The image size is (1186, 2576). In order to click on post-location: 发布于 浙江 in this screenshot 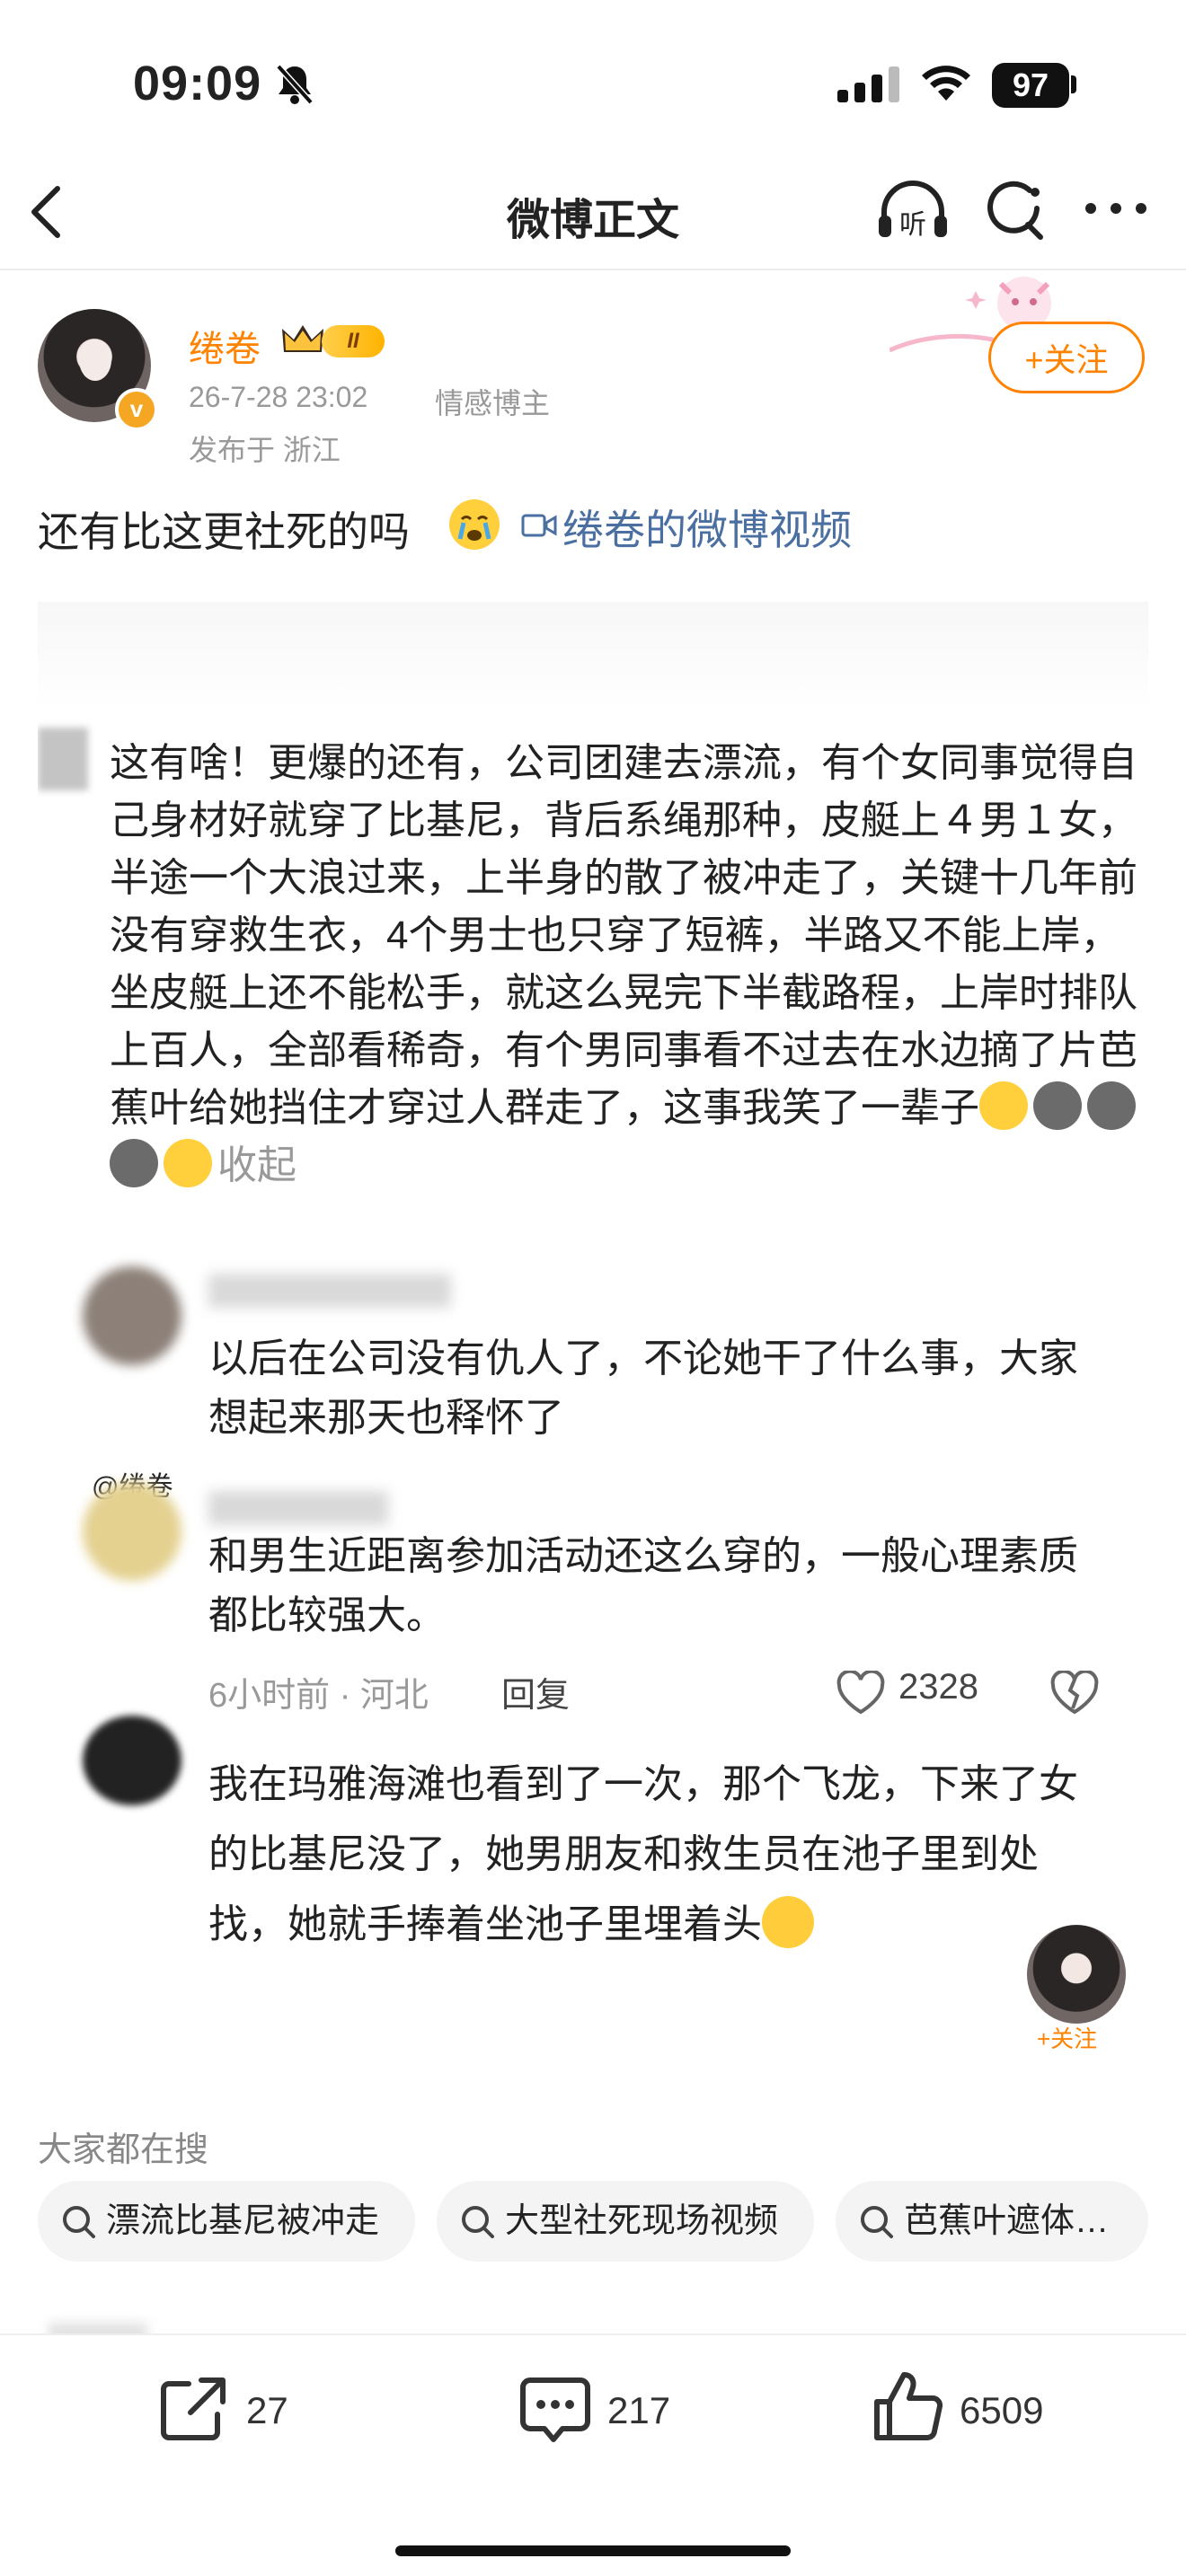, I will do `click(265, 450)`.